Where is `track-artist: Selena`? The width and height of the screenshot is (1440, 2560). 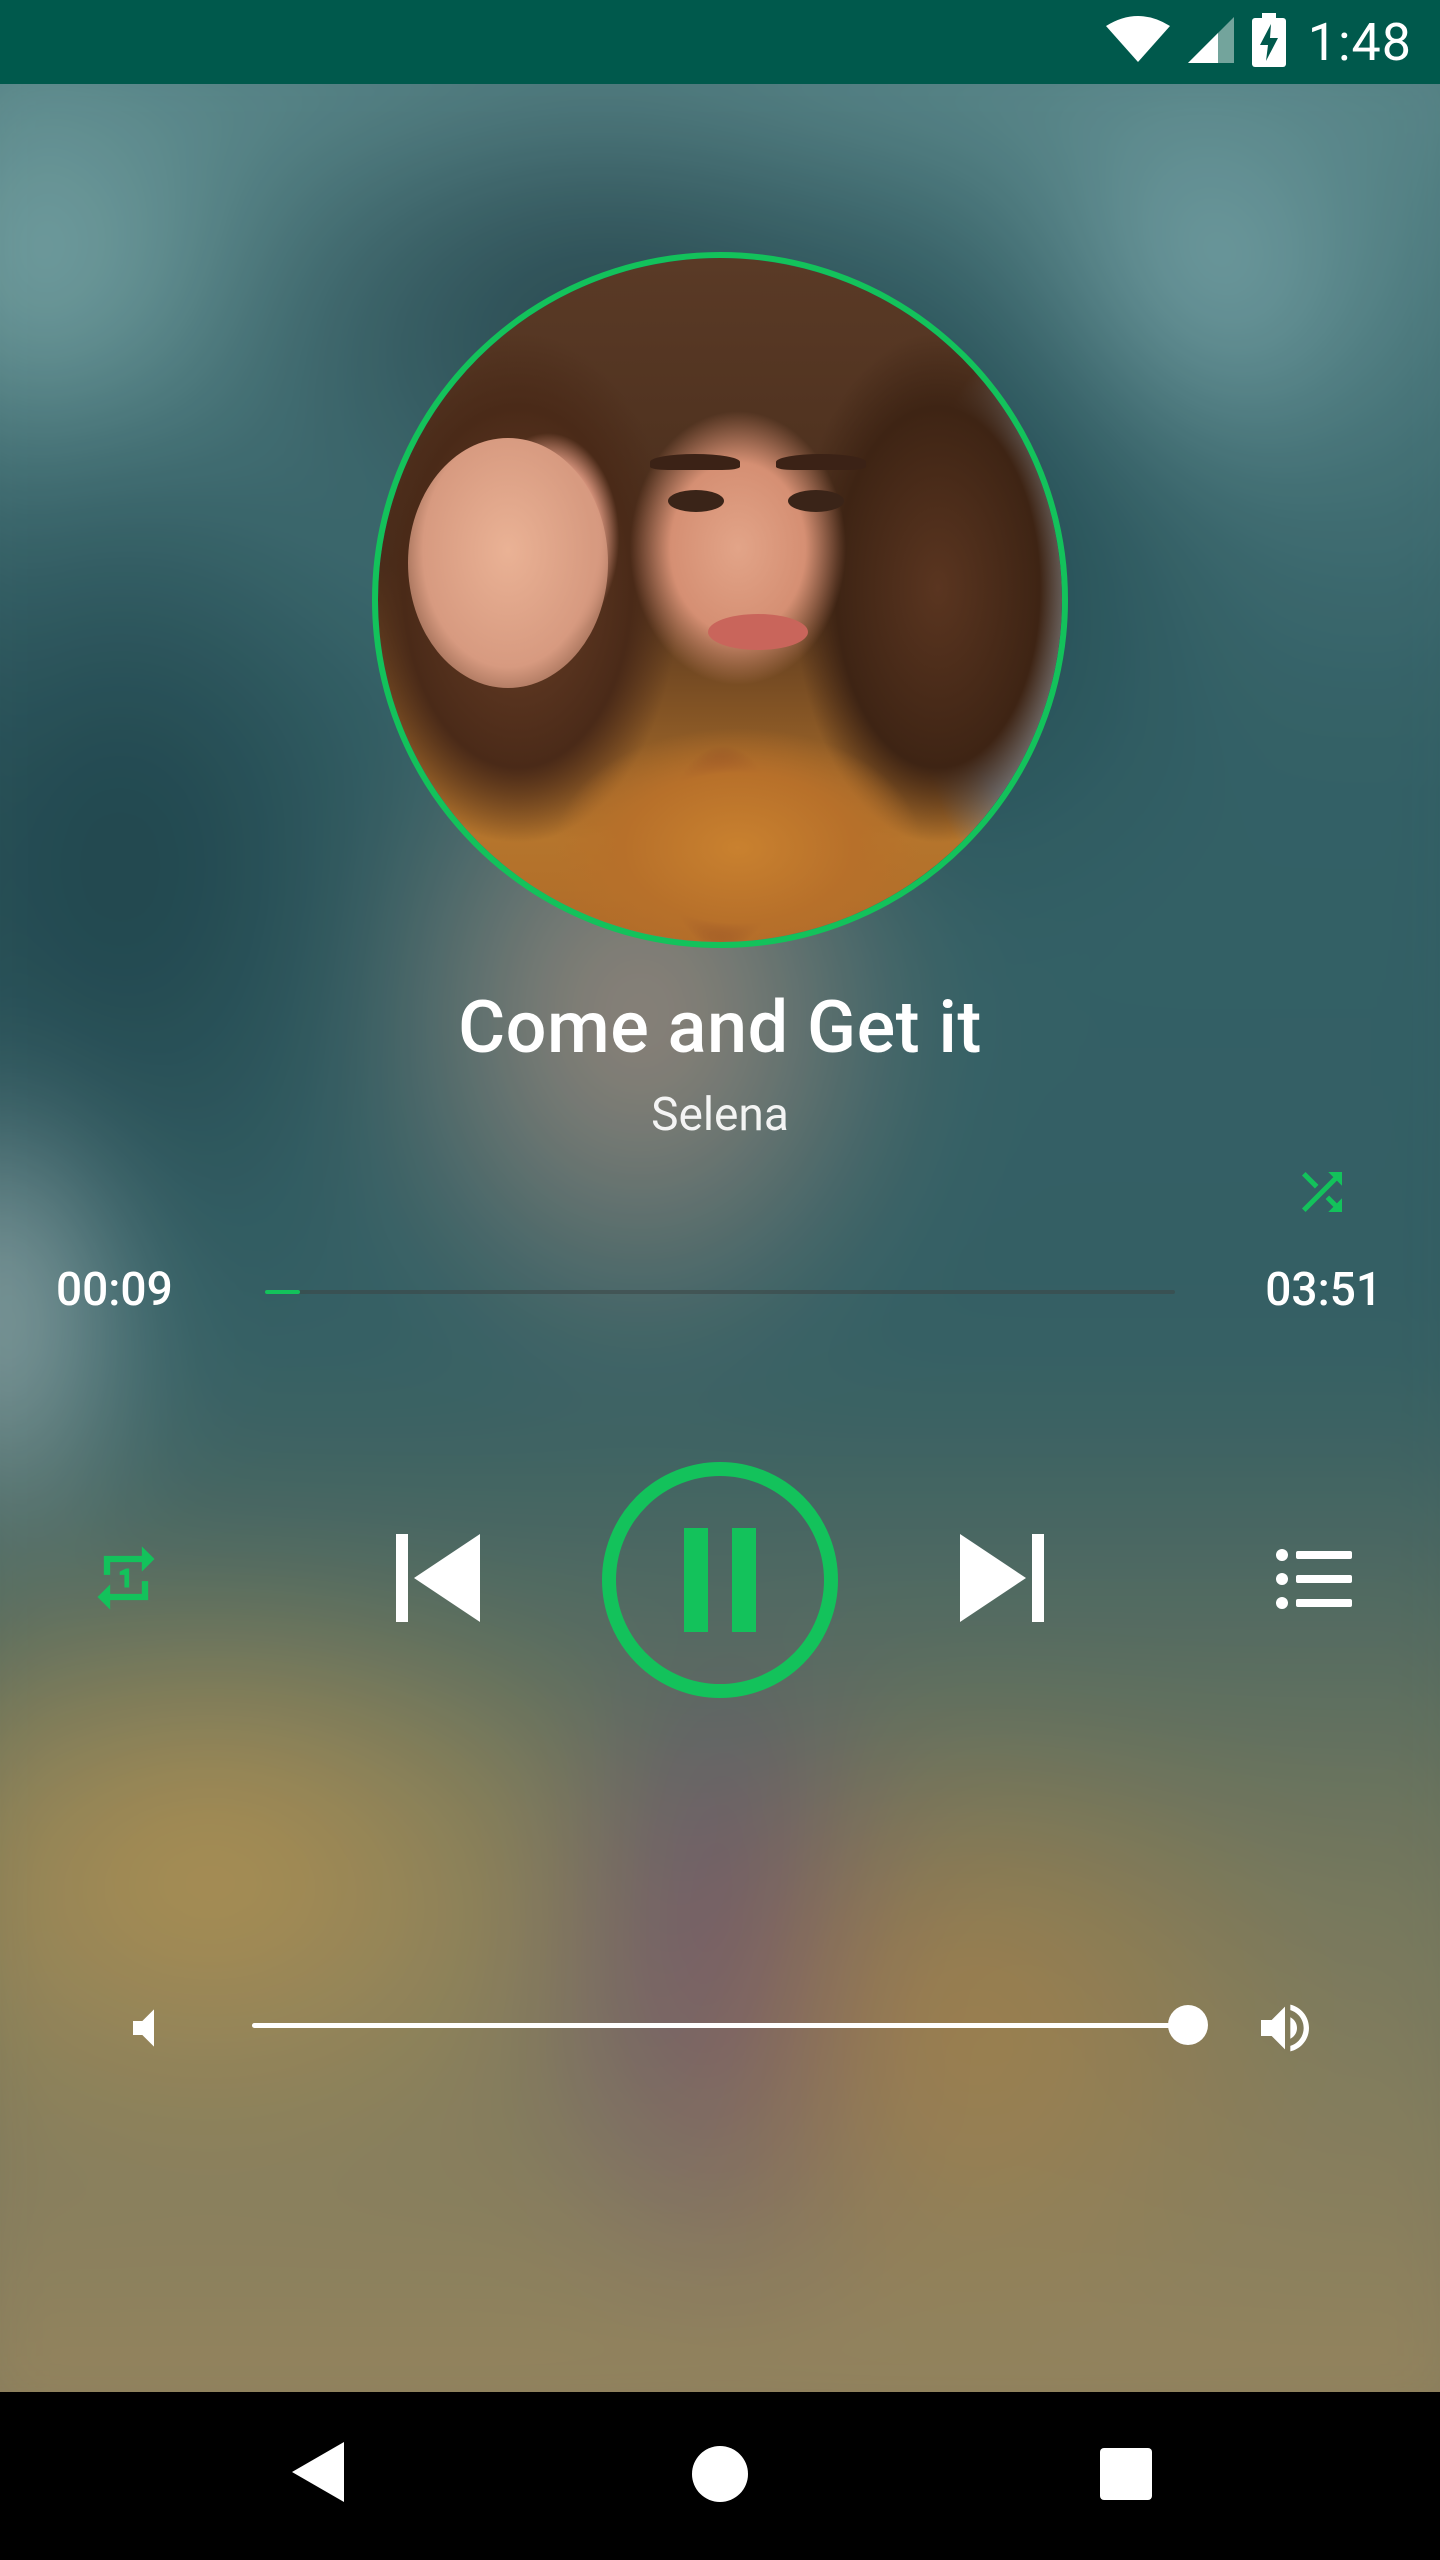 track-artist: Selena is located at coordinates (720, 1115).